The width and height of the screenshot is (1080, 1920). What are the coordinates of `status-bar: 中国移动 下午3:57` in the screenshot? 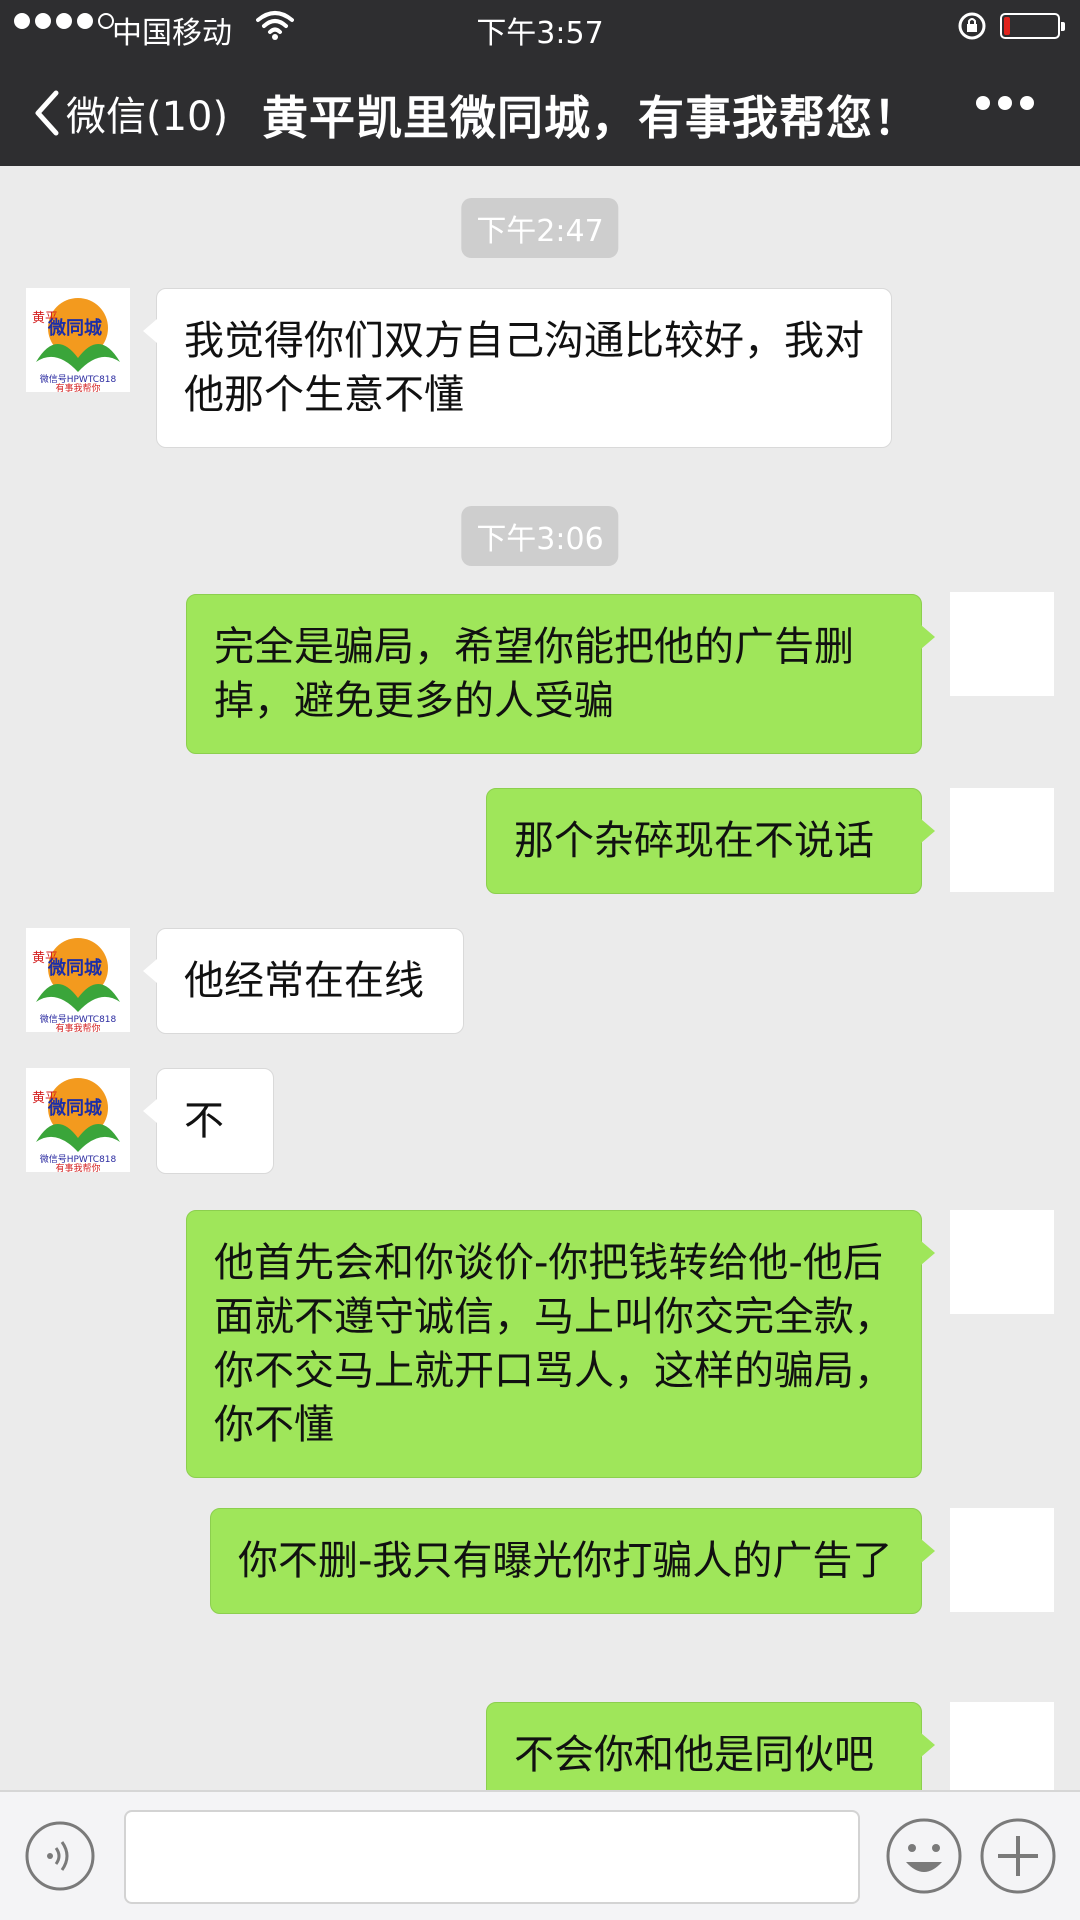 It's located at (540, 26).